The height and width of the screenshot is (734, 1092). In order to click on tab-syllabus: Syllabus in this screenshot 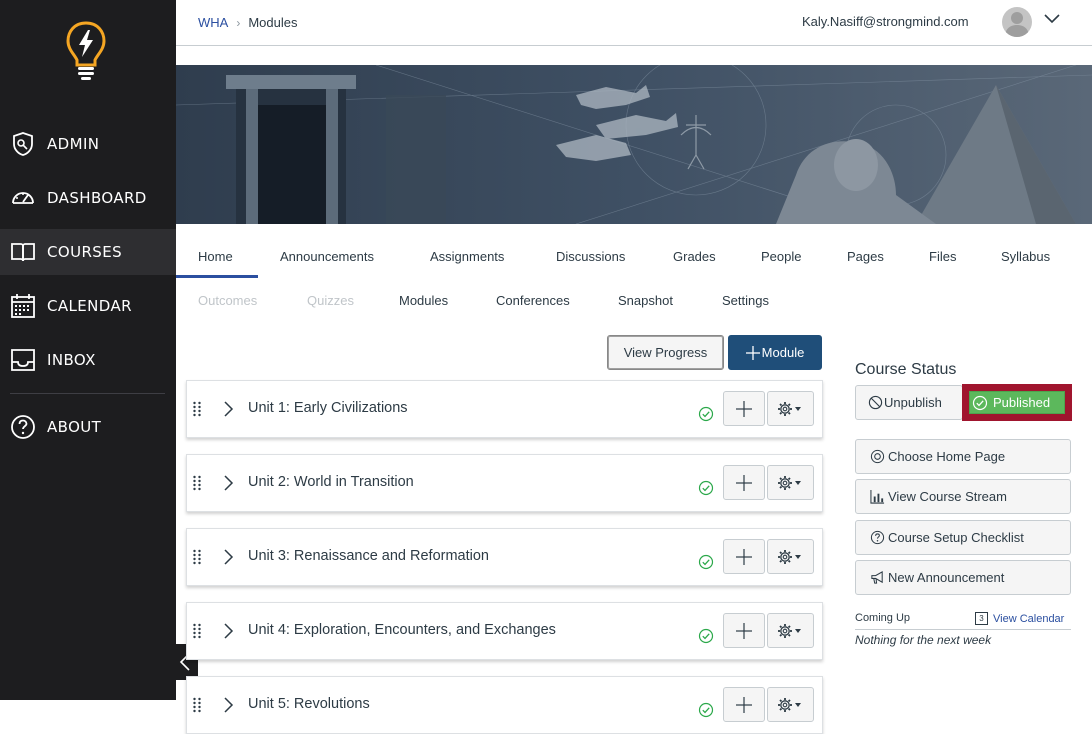, I will do `click(1025, 256)`.